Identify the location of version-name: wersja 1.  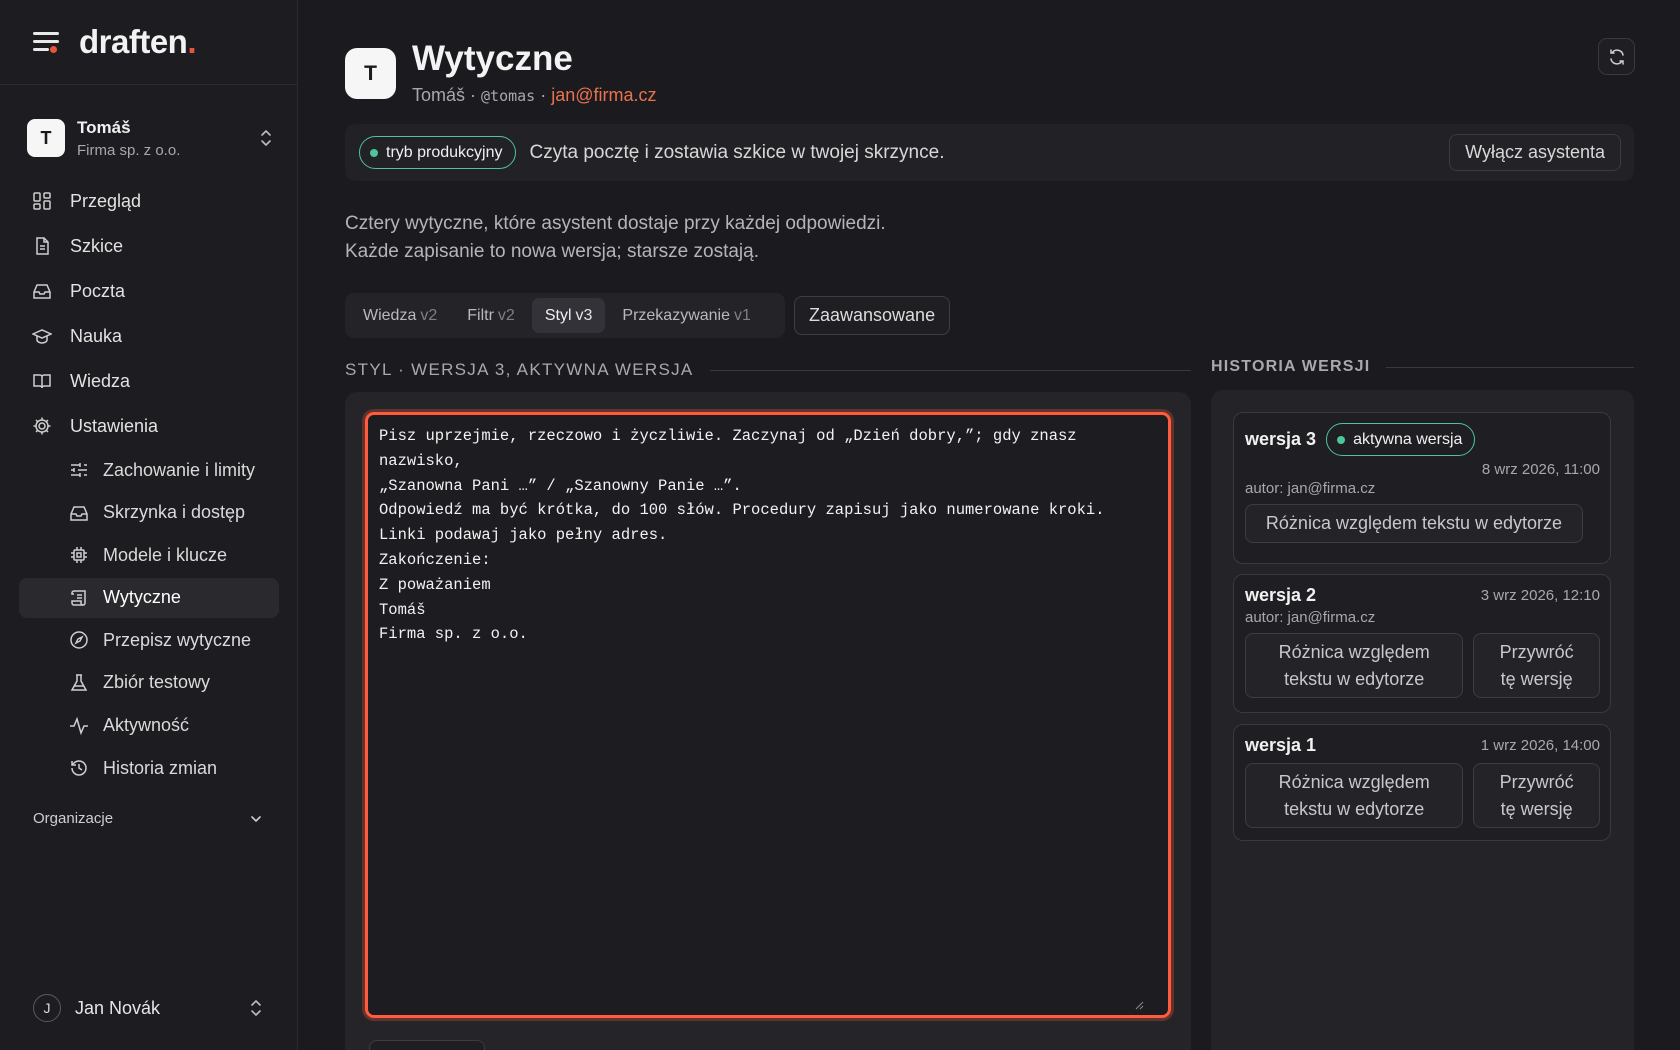
(1281, 745).